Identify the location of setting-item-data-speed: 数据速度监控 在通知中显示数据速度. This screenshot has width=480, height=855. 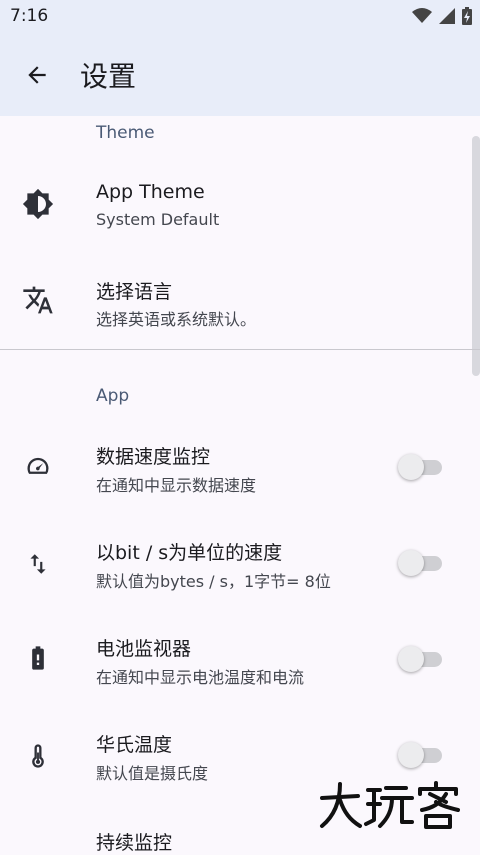
(240, 468).